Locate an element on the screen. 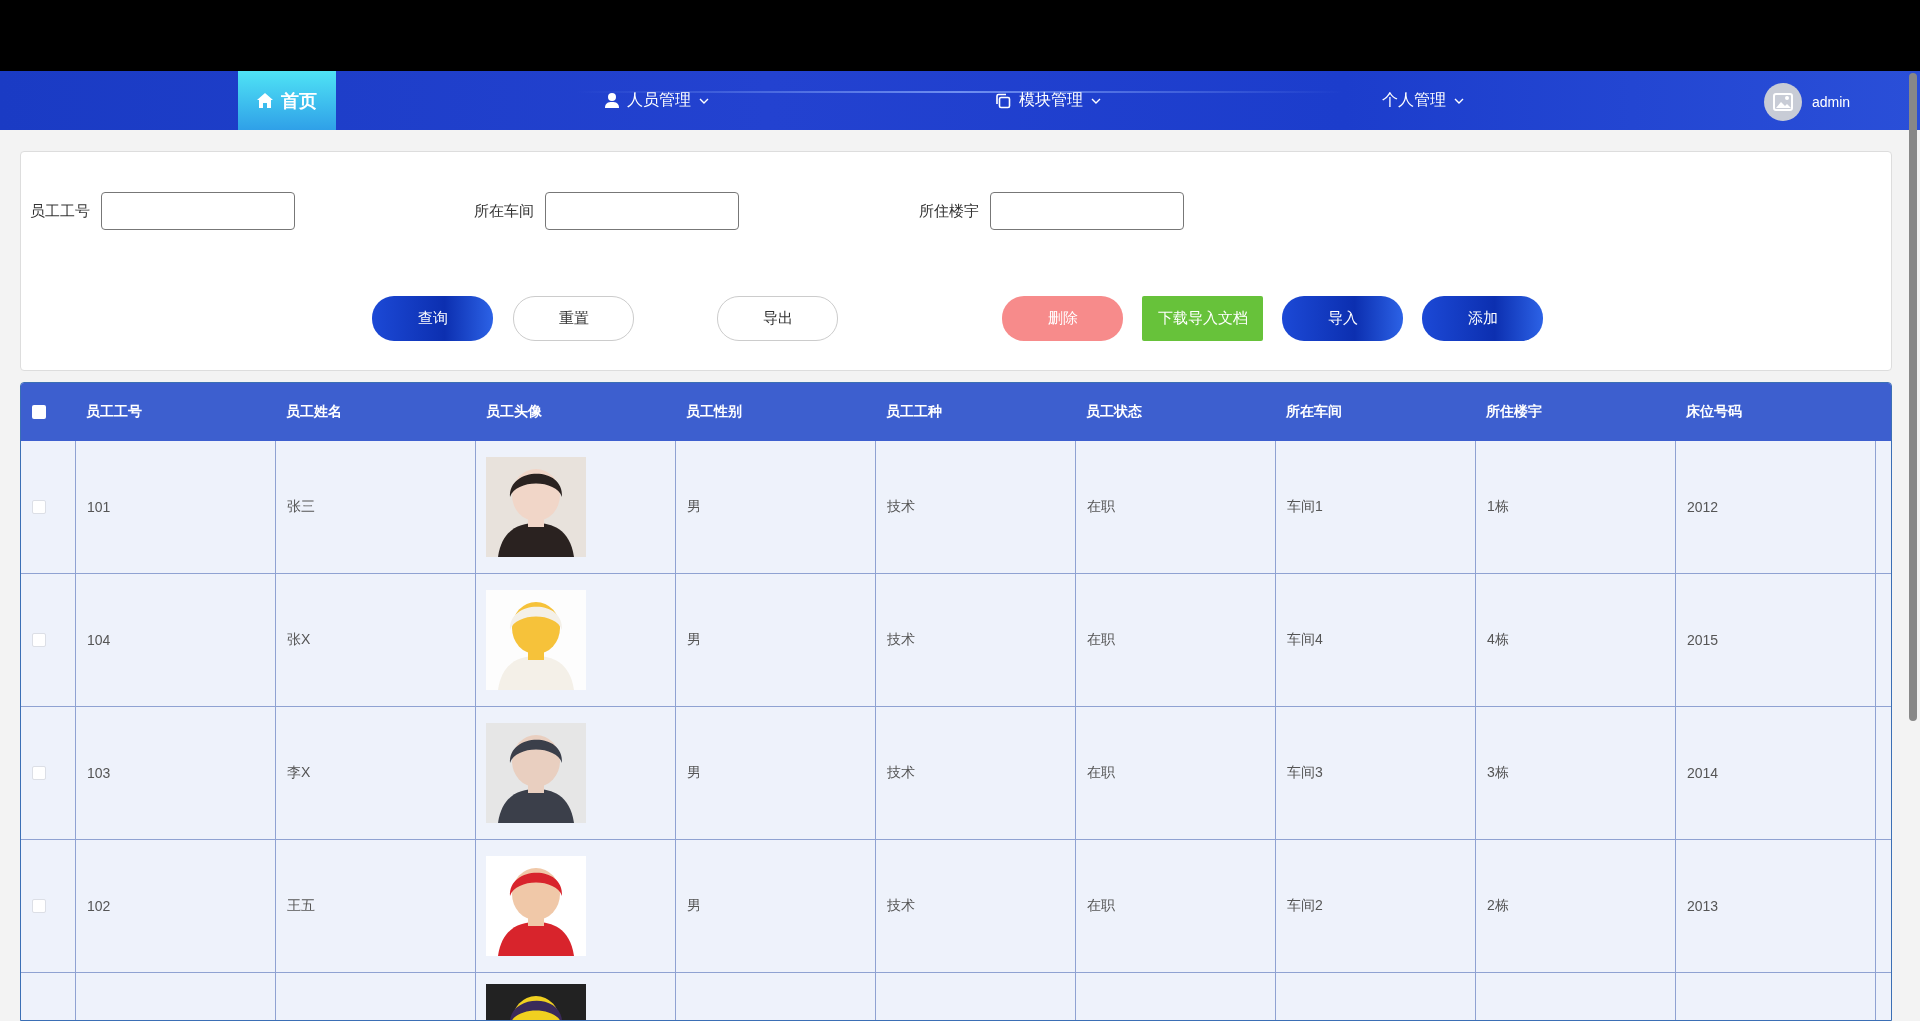 The height and width of the screenshot is (1021, 1920). action-button: 导出 is located at coordinates (777, 318).